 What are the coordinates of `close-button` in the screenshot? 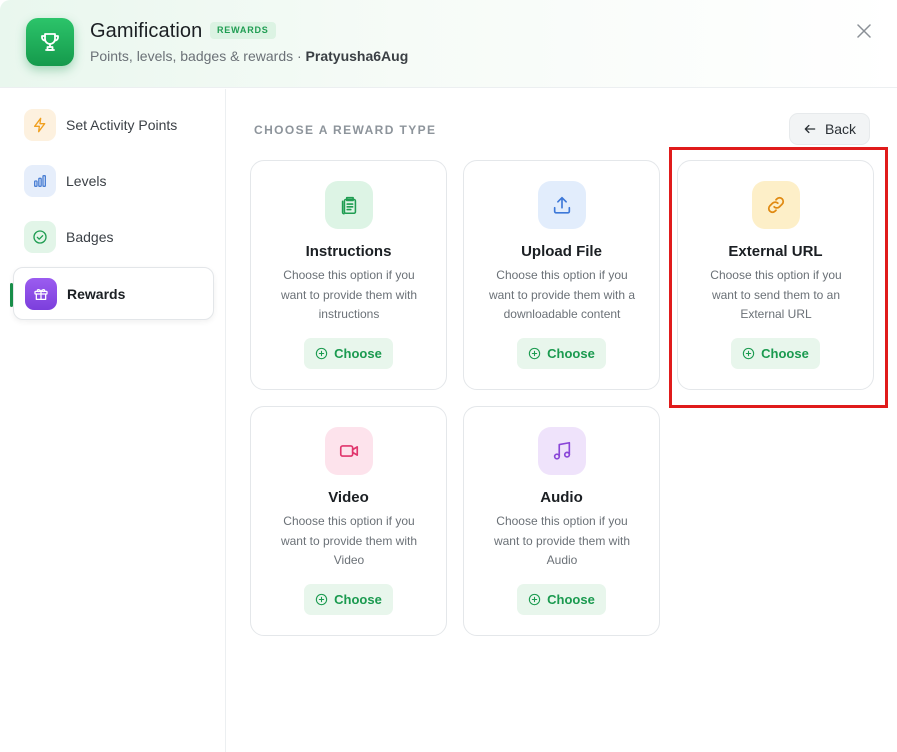 It's located at (864, 31).